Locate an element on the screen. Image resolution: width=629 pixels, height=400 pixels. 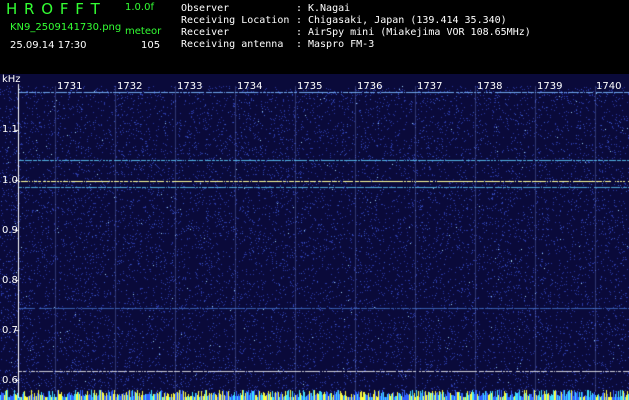
info-label-observer: Observer is located at coordinates (205, 8).